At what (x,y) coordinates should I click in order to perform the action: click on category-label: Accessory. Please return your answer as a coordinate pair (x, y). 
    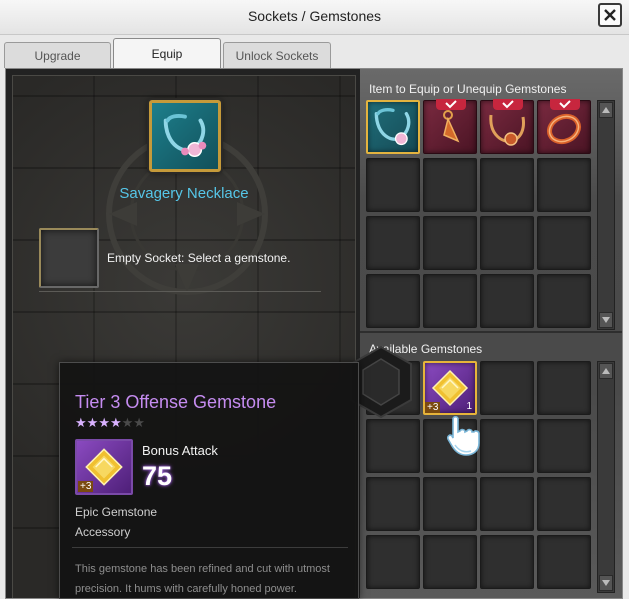
    Looking at the image, I should click on (103, 532).